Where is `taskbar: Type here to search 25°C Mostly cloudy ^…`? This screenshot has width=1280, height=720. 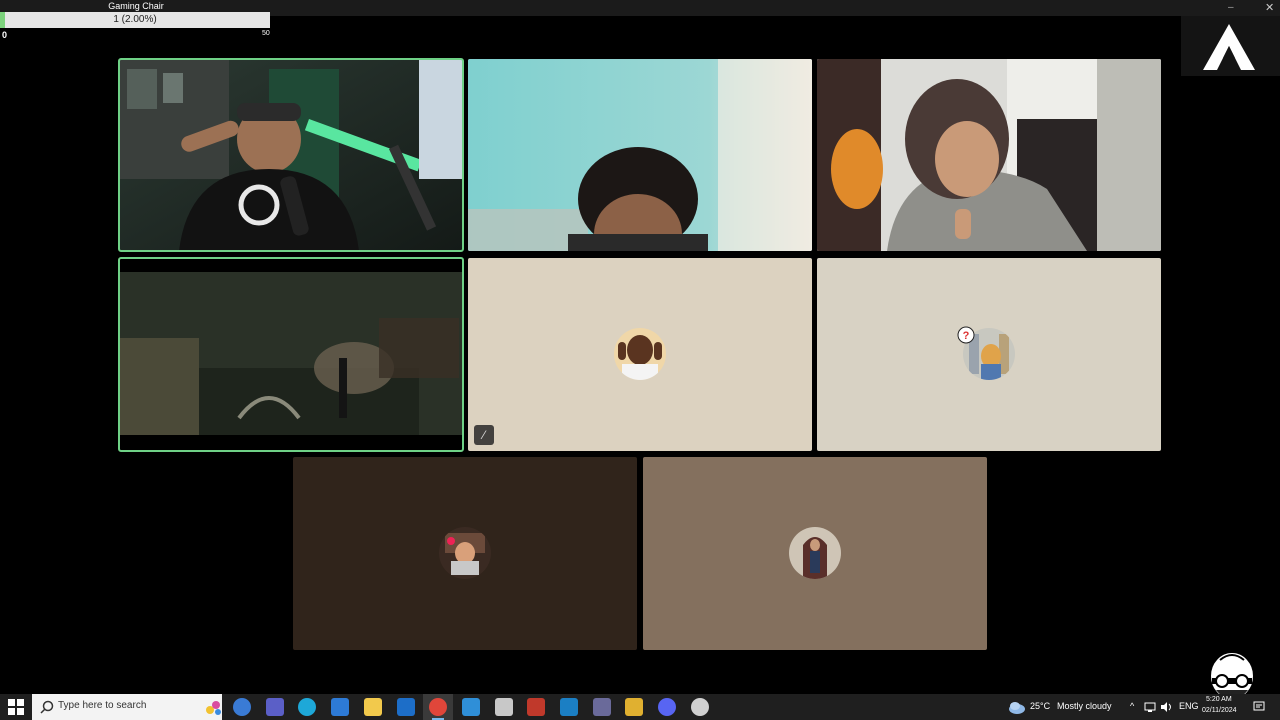
taskbar: Type here to search 25°C Mostly cloudy ^… is located at coordinates (640, 707).